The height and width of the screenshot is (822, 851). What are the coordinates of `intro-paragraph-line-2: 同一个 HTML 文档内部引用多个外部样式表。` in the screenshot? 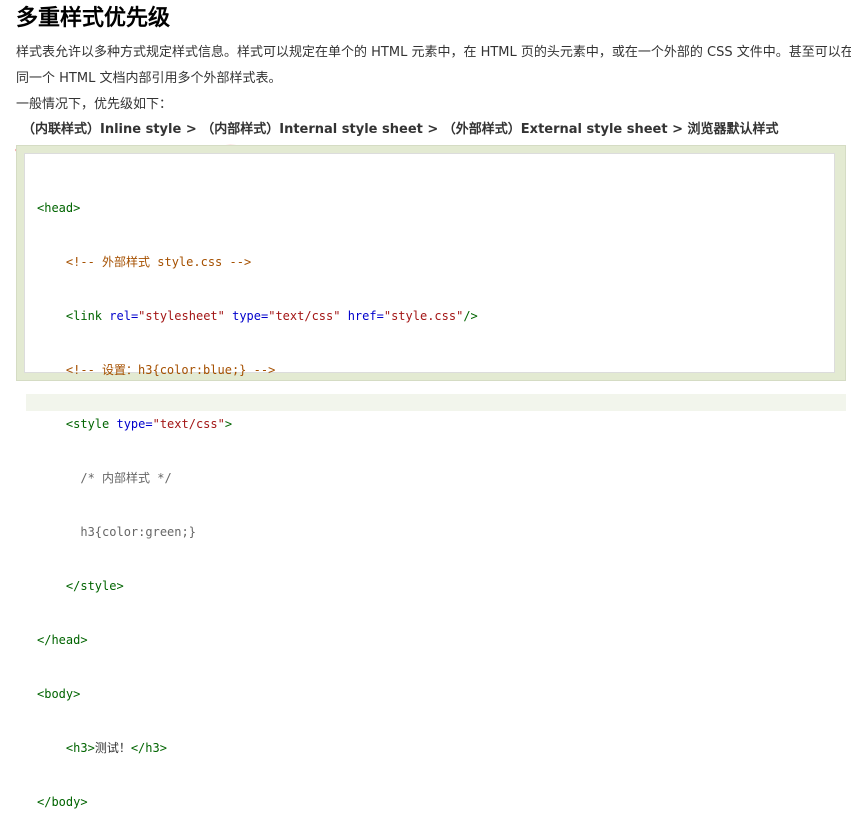 It's located at (149, 78).